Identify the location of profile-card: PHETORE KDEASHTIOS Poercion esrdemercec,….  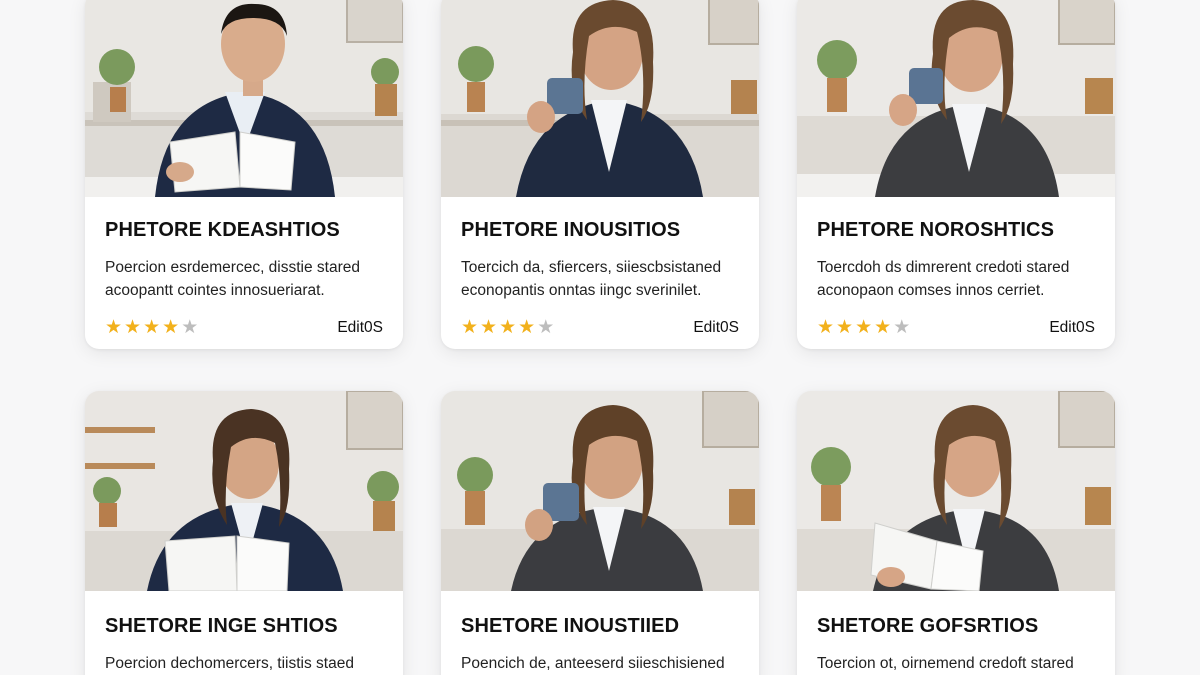
(244, 174).